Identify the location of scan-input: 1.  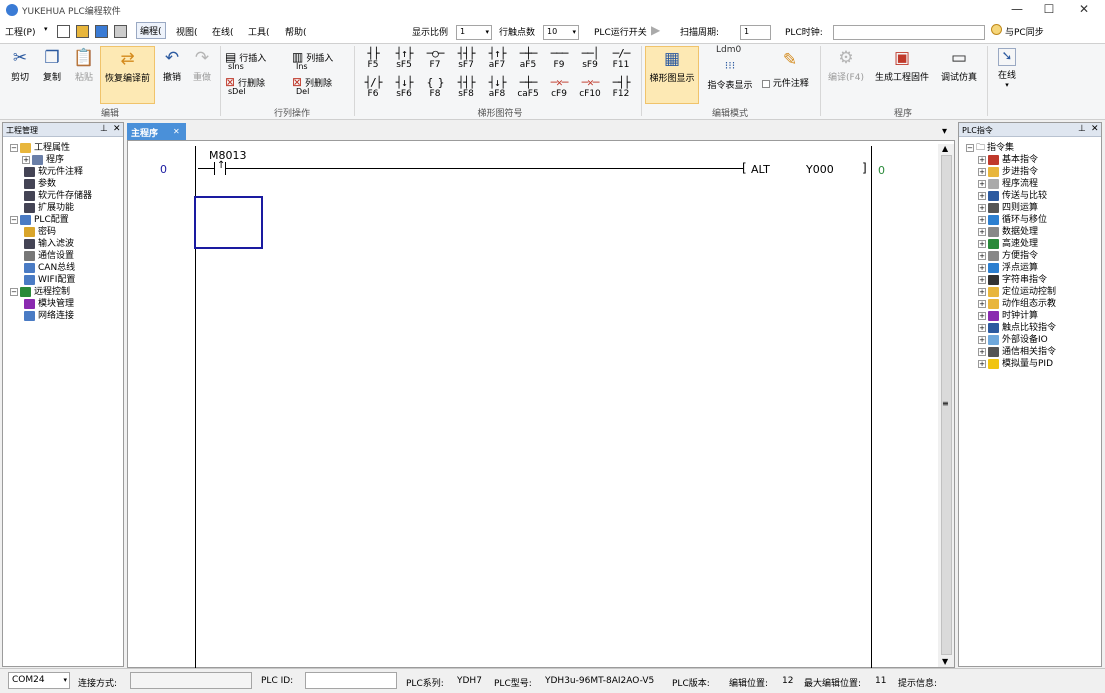
(755, 32).